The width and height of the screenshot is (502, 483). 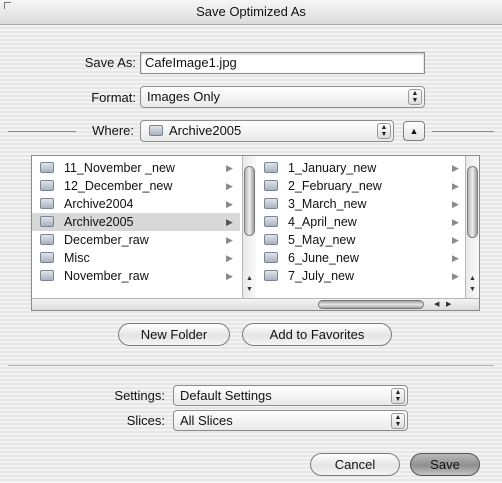 I want to click on right-column-scrollbar: ▲ ▼, so click(x=472, y=227).